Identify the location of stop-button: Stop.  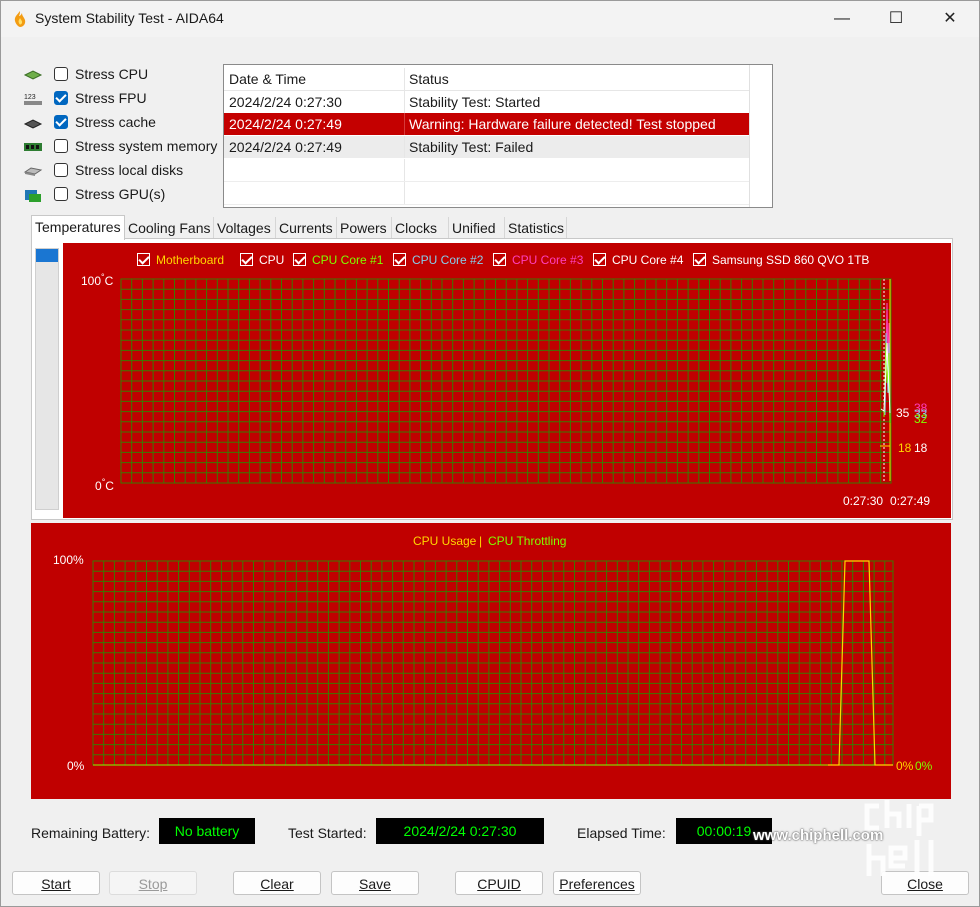
(153, 883).